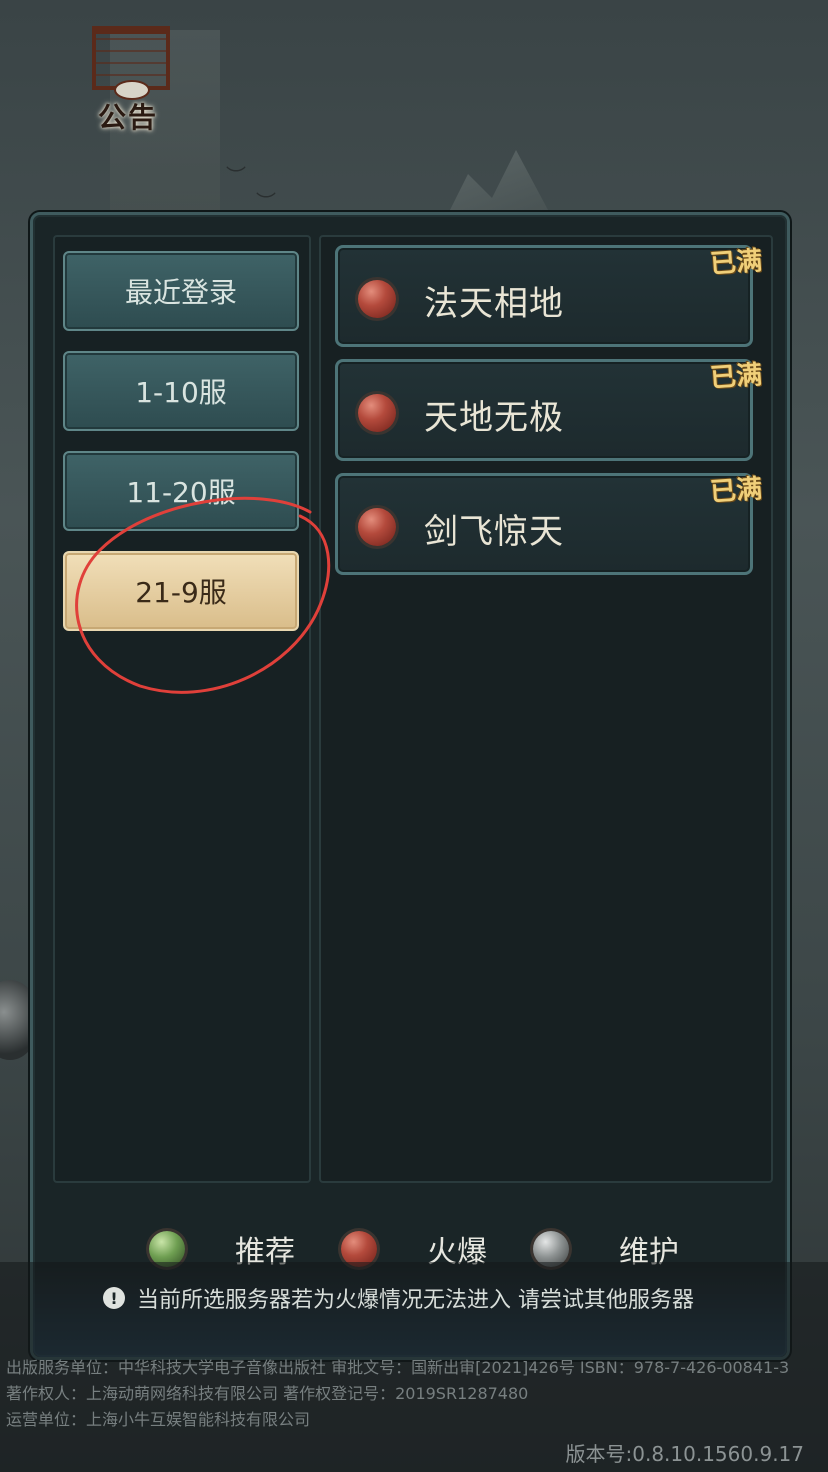  I want to click on tab-label: 11-20服, so click(181, 492).